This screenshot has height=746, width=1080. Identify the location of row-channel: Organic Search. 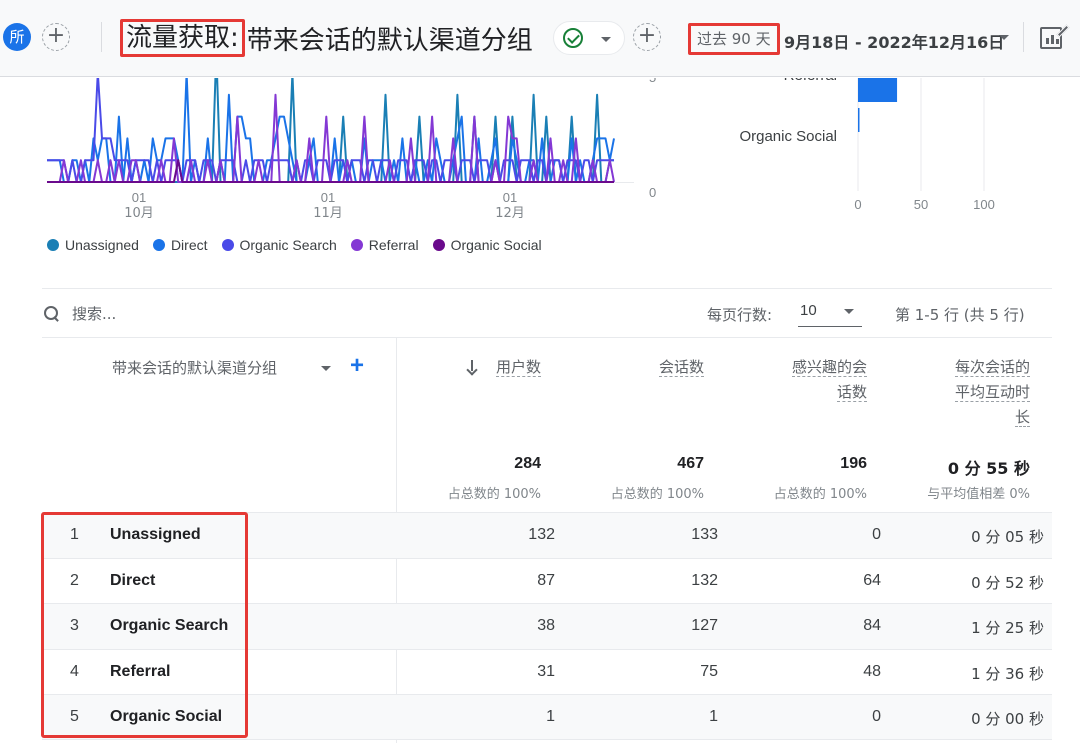
(169, 626).